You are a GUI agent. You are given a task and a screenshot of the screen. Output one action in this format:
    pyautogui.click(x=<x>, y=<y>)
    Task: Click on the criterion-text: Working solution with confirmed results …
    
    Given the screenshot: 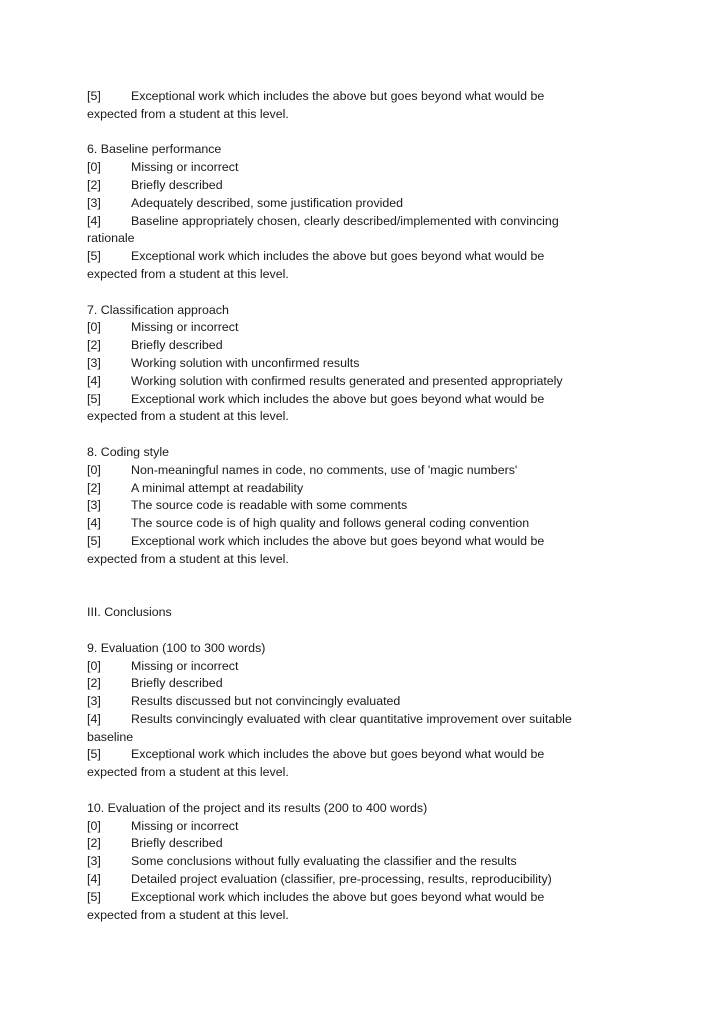 What is the action you would take?
    pyautogui.click(x=347, y=380)
    